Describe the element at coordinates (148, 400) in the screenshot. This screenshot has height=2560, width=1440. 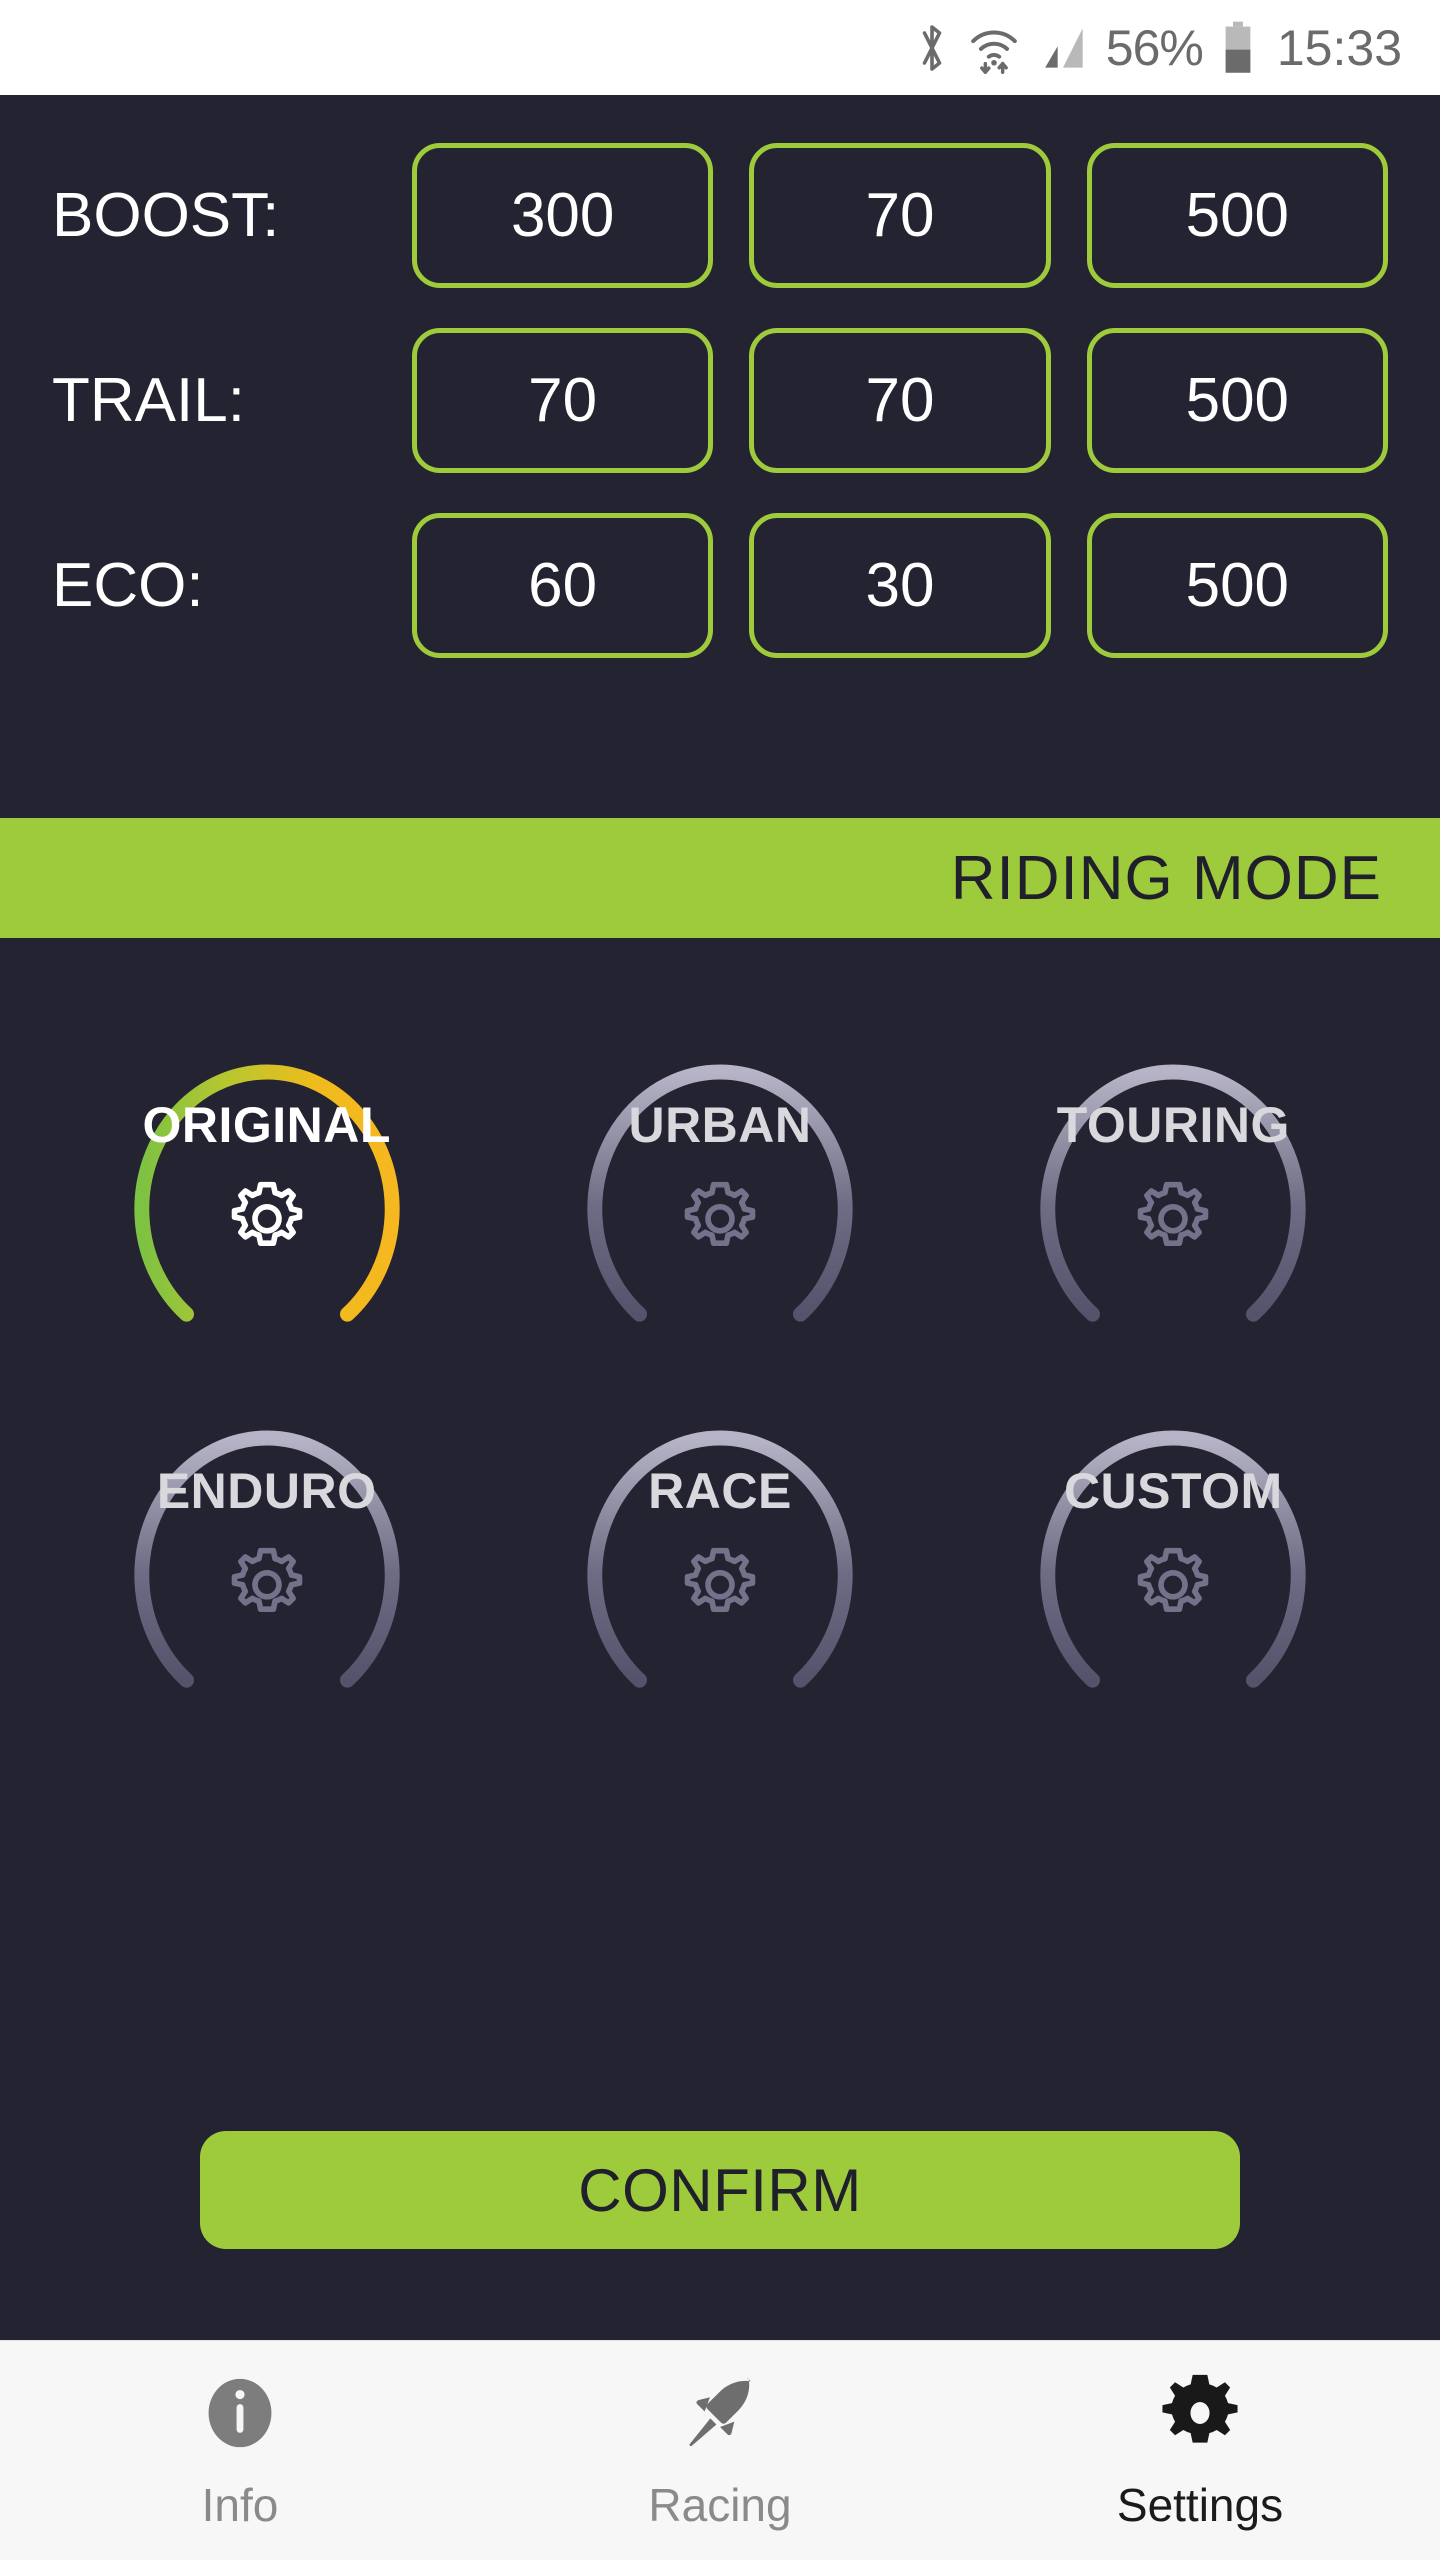
I see `param-label-trail: TRAIL:` at that location.